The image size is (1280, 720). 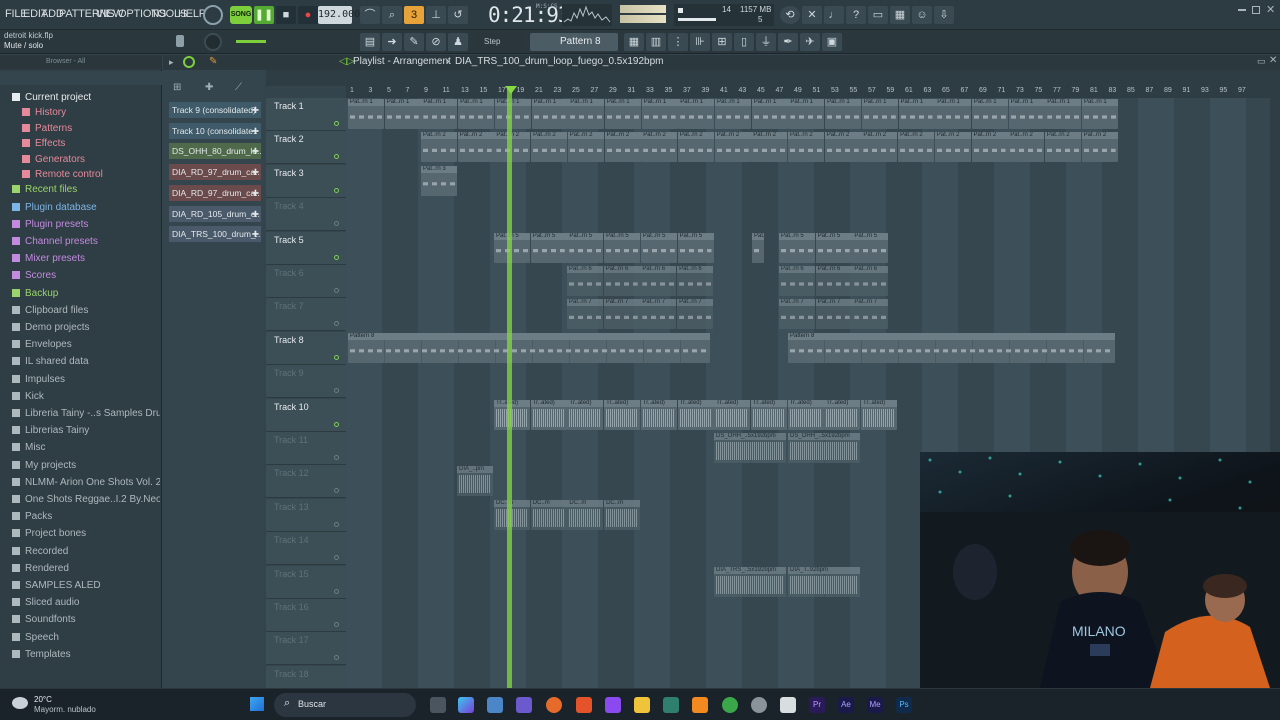 What do you see at coordinates (788, 42) in the screenshot?
I see `pen-icon: ✒` at bounding box center [788, 42].